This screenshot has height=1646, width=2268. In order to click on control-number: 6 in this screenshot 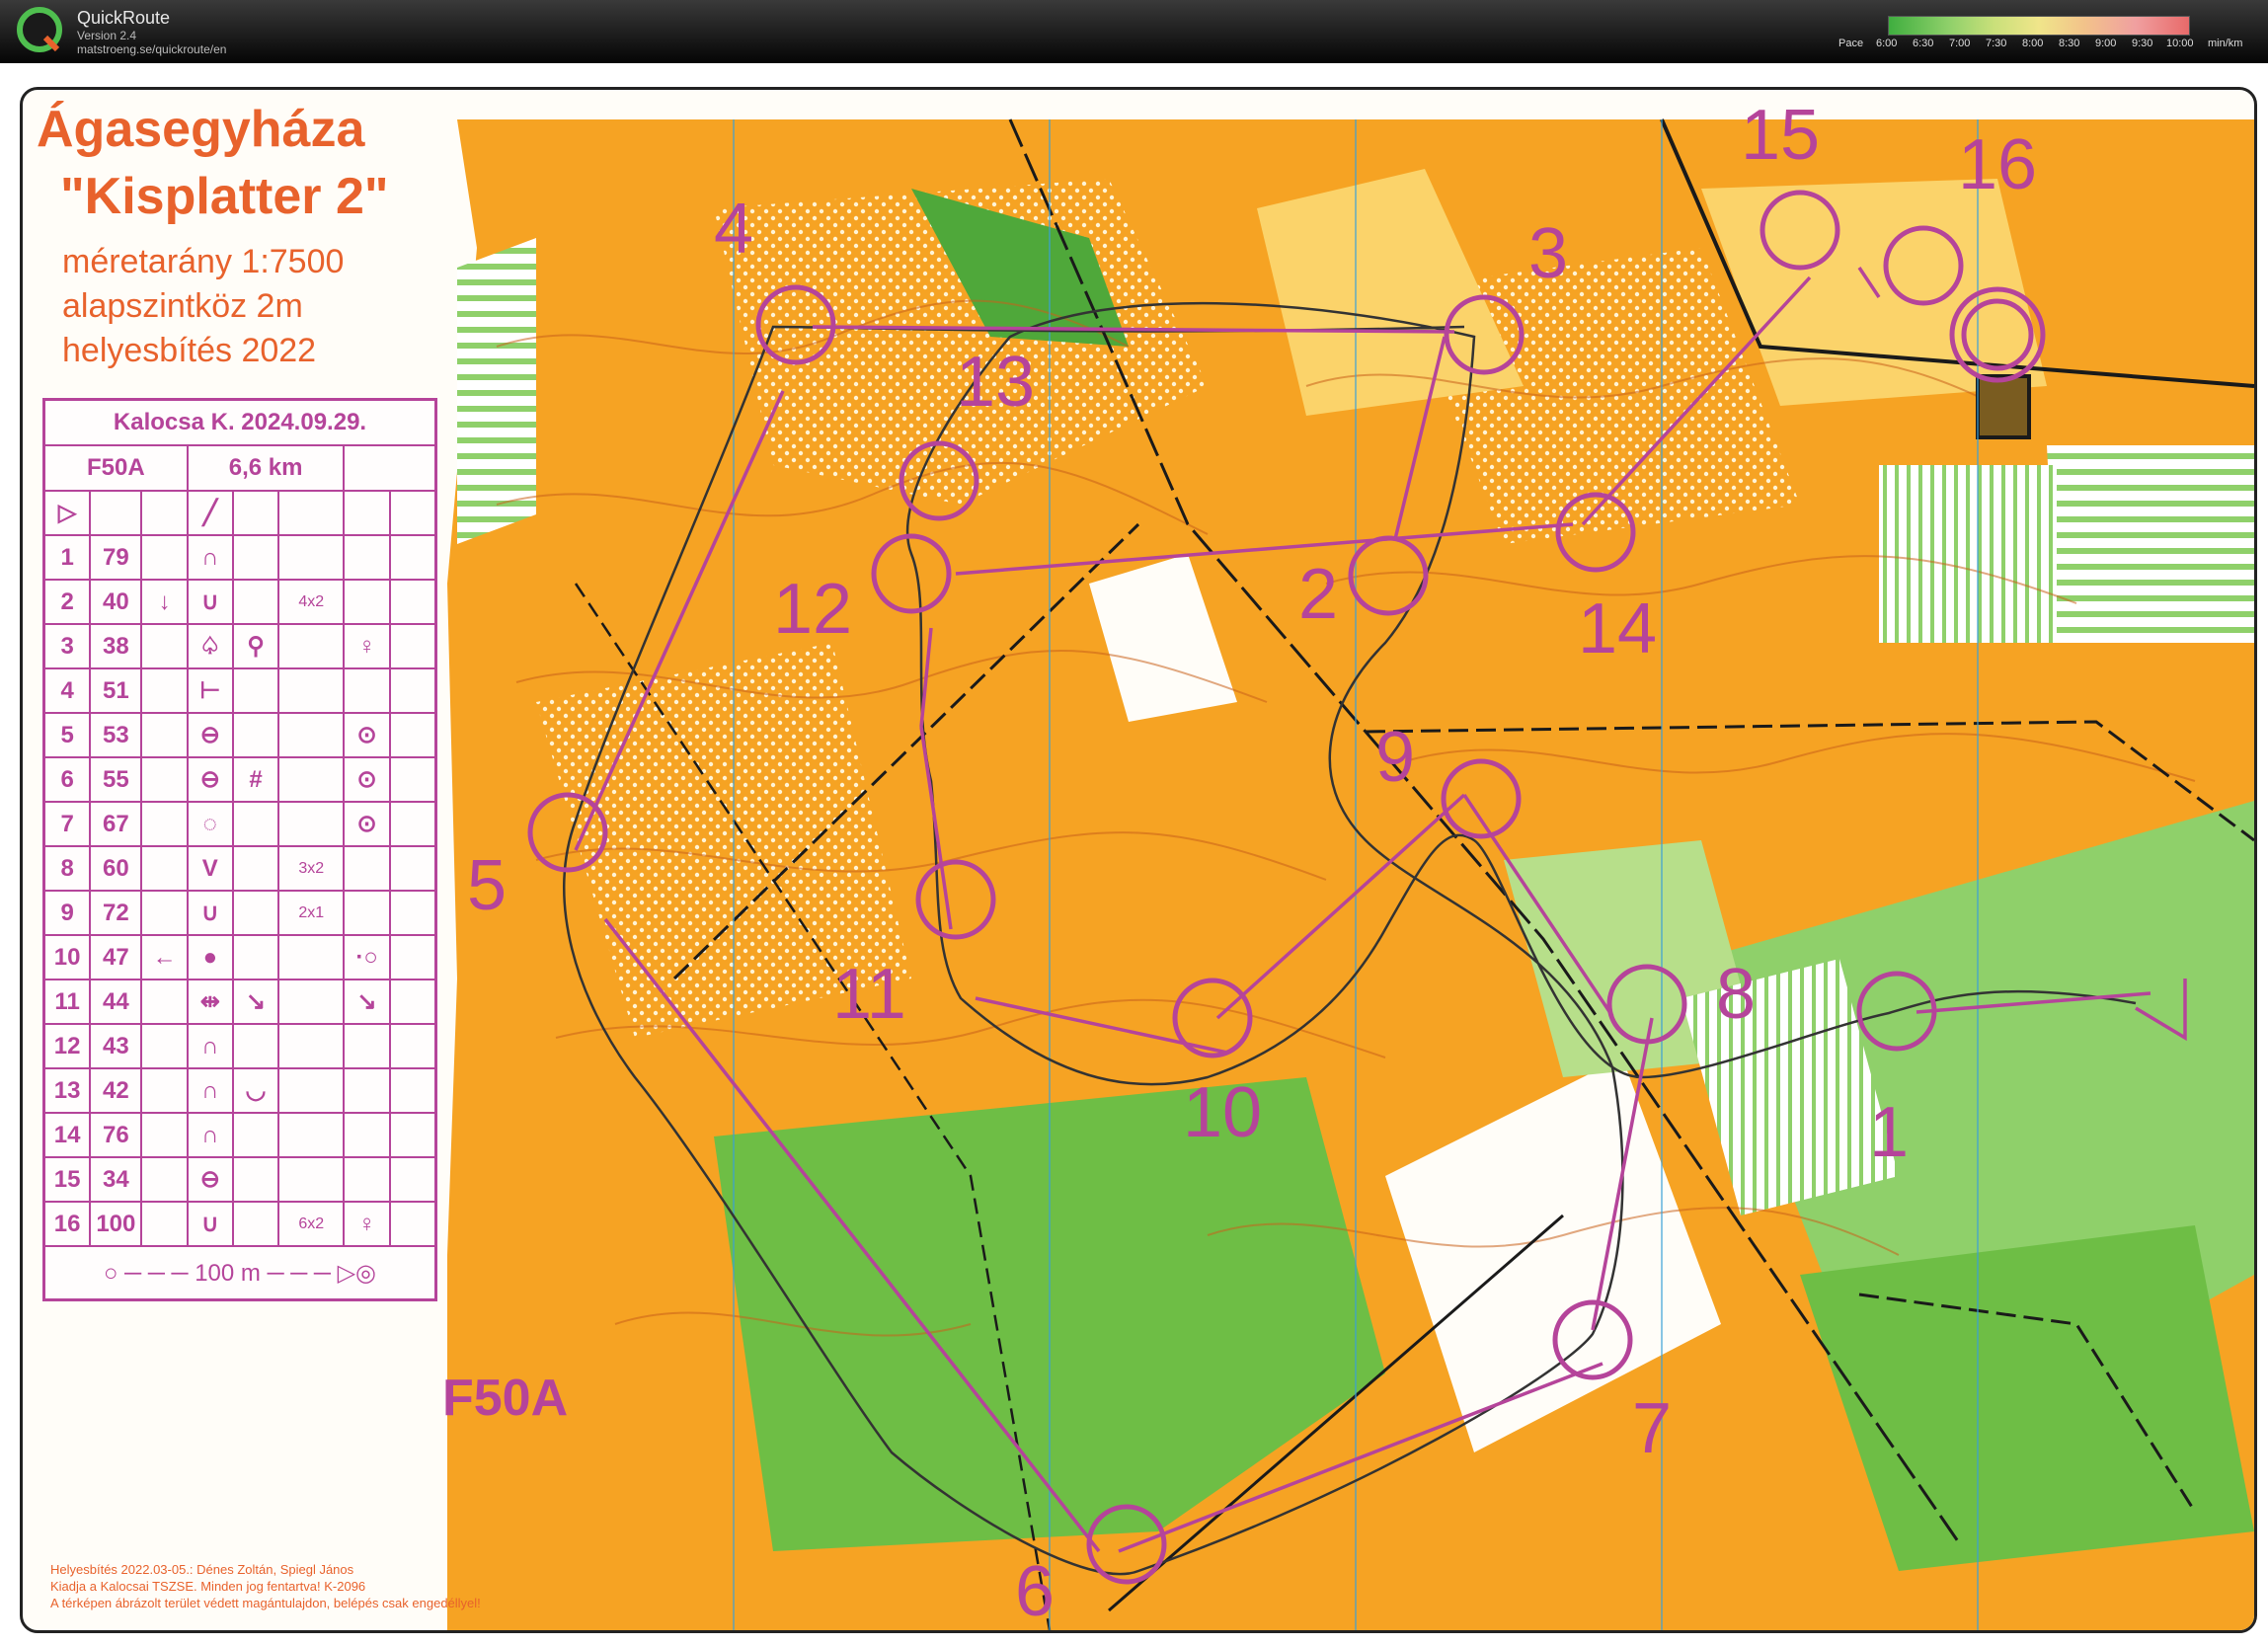, I will do `click(1035, 1592)`.